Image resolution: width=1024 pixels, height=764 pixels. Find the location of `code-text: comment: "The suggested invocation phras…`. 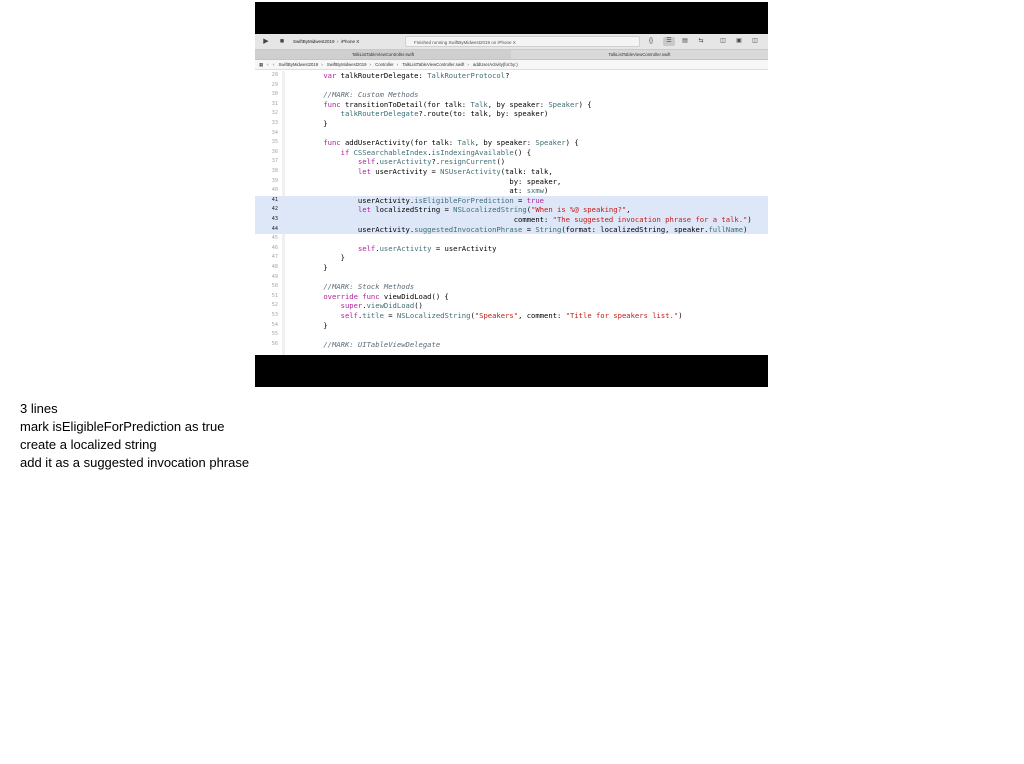

code-text: comment: "The suggested invocation phras… is located at coordinates (529, 219).